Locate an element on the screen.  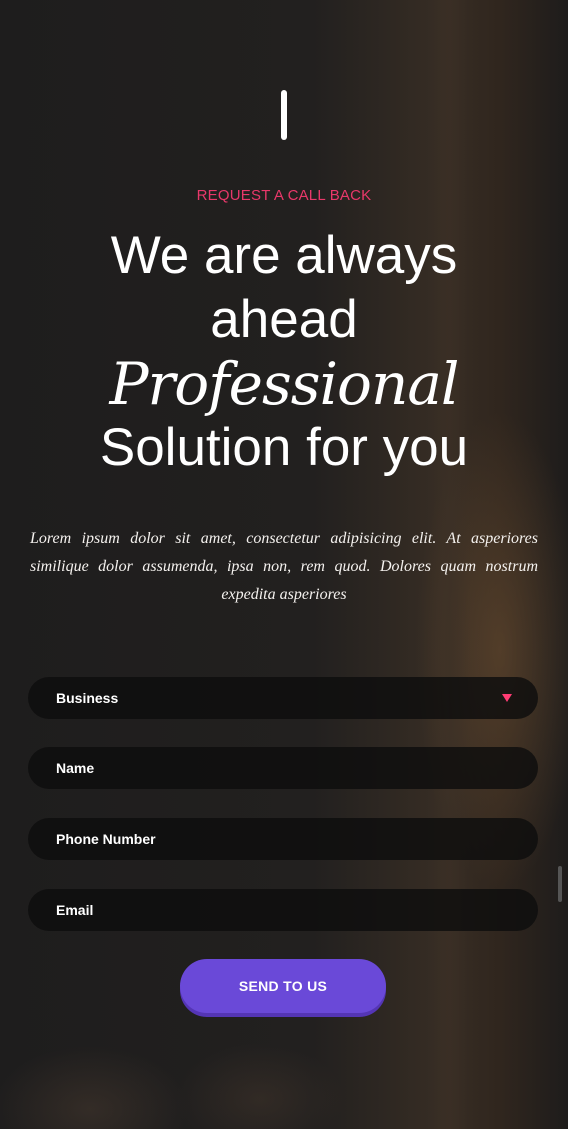
name-field: Name is located at coordinates (283, 768).